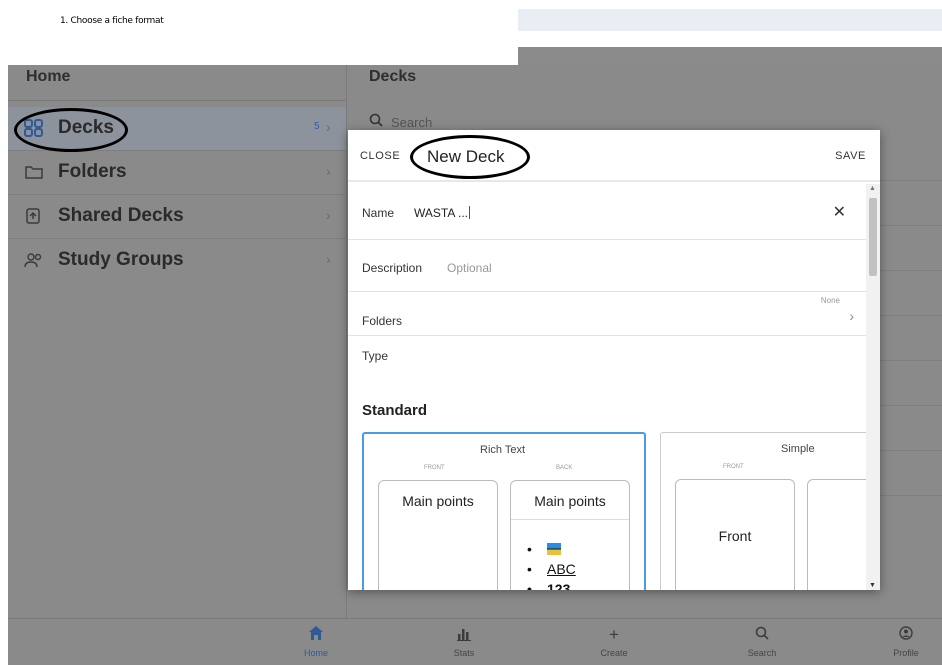 This screenshot has width=942, height=665. I want to click on stats-icon, so click(464, 635).